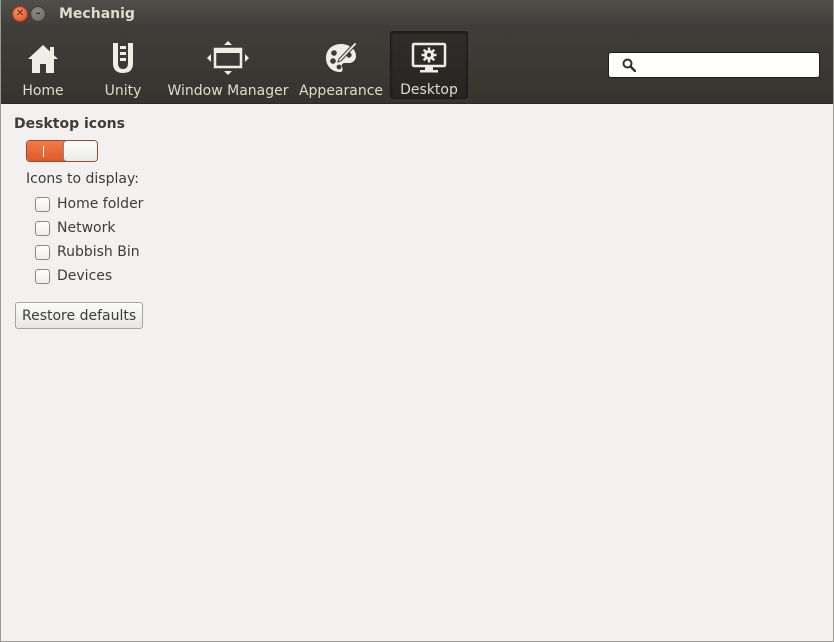 This screenshot has width=834, height=642. I want to click on tab-appearance: Appearance, so click(341, 65).